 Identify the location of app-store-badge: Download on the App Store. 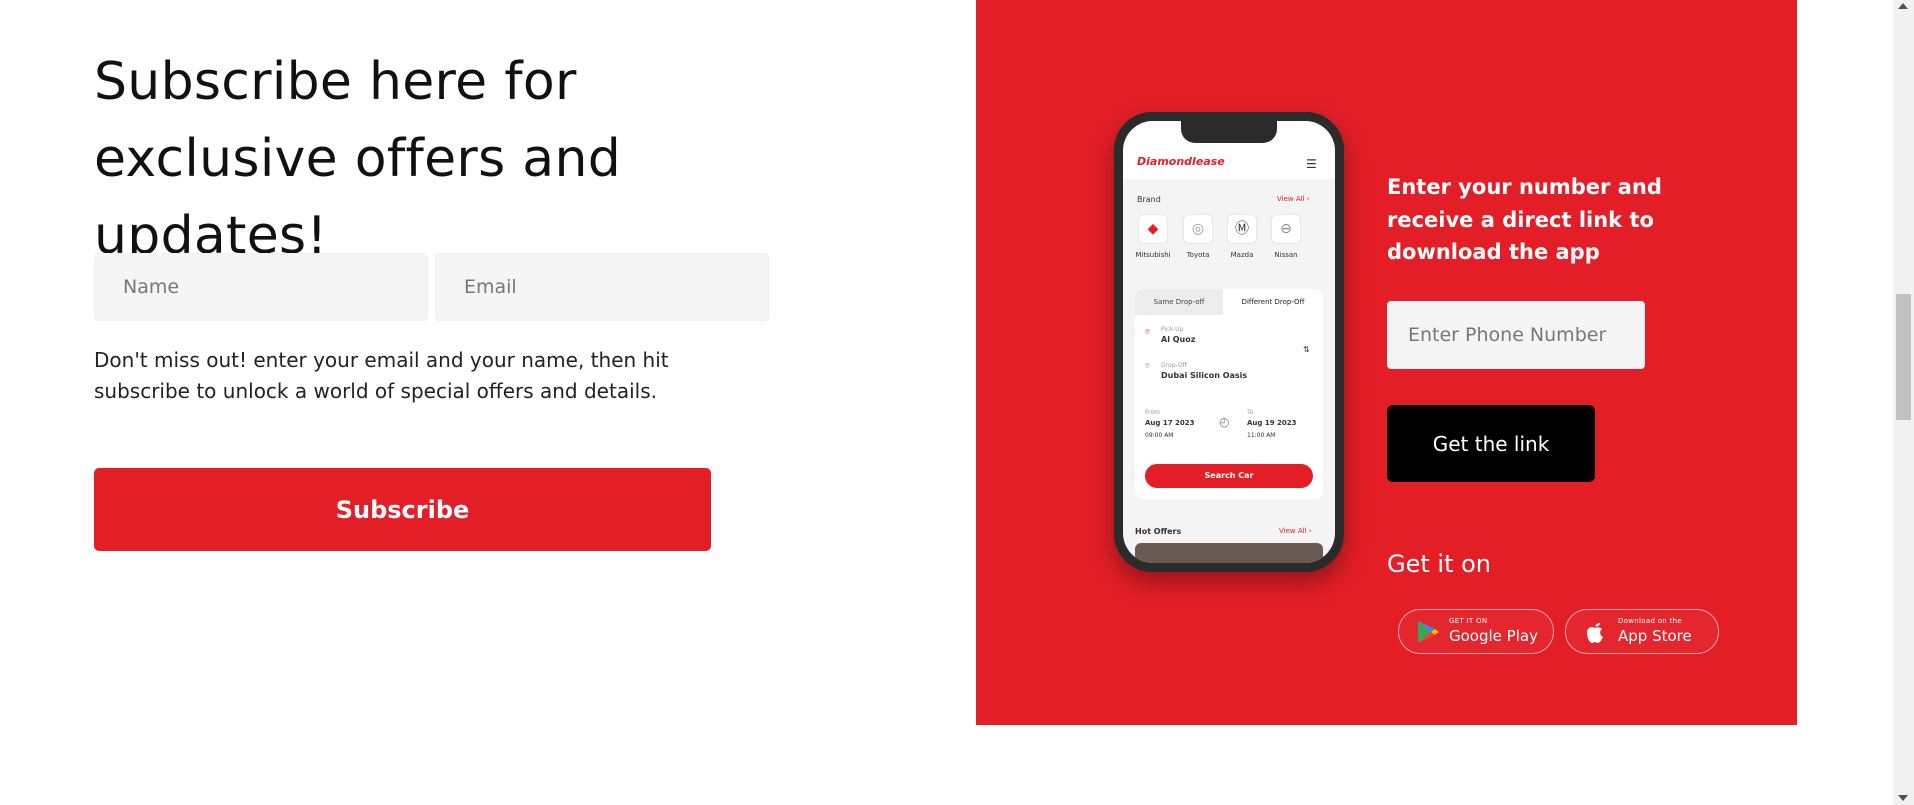
(1642, 631).